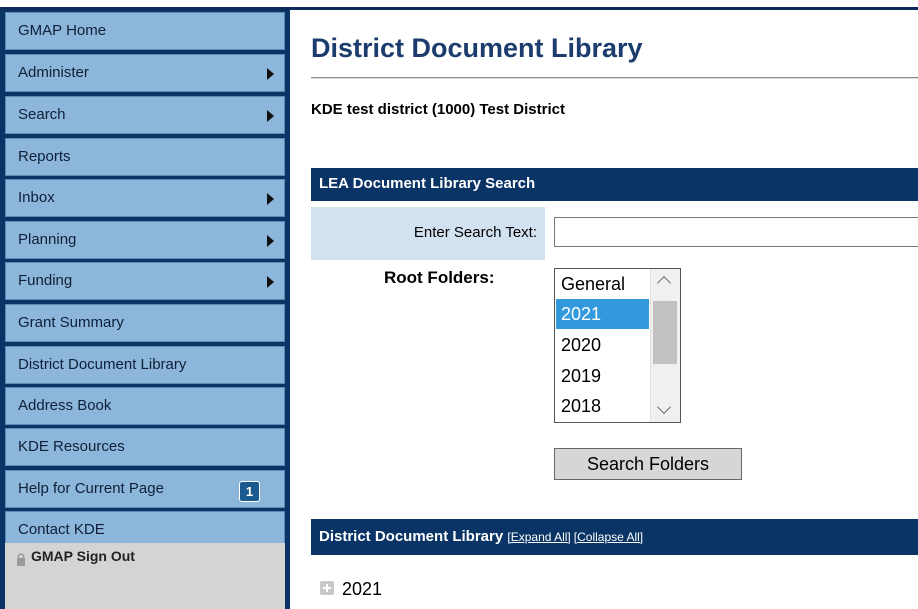  I want to click on folder-option-selected: 2021, so click(602, 314).